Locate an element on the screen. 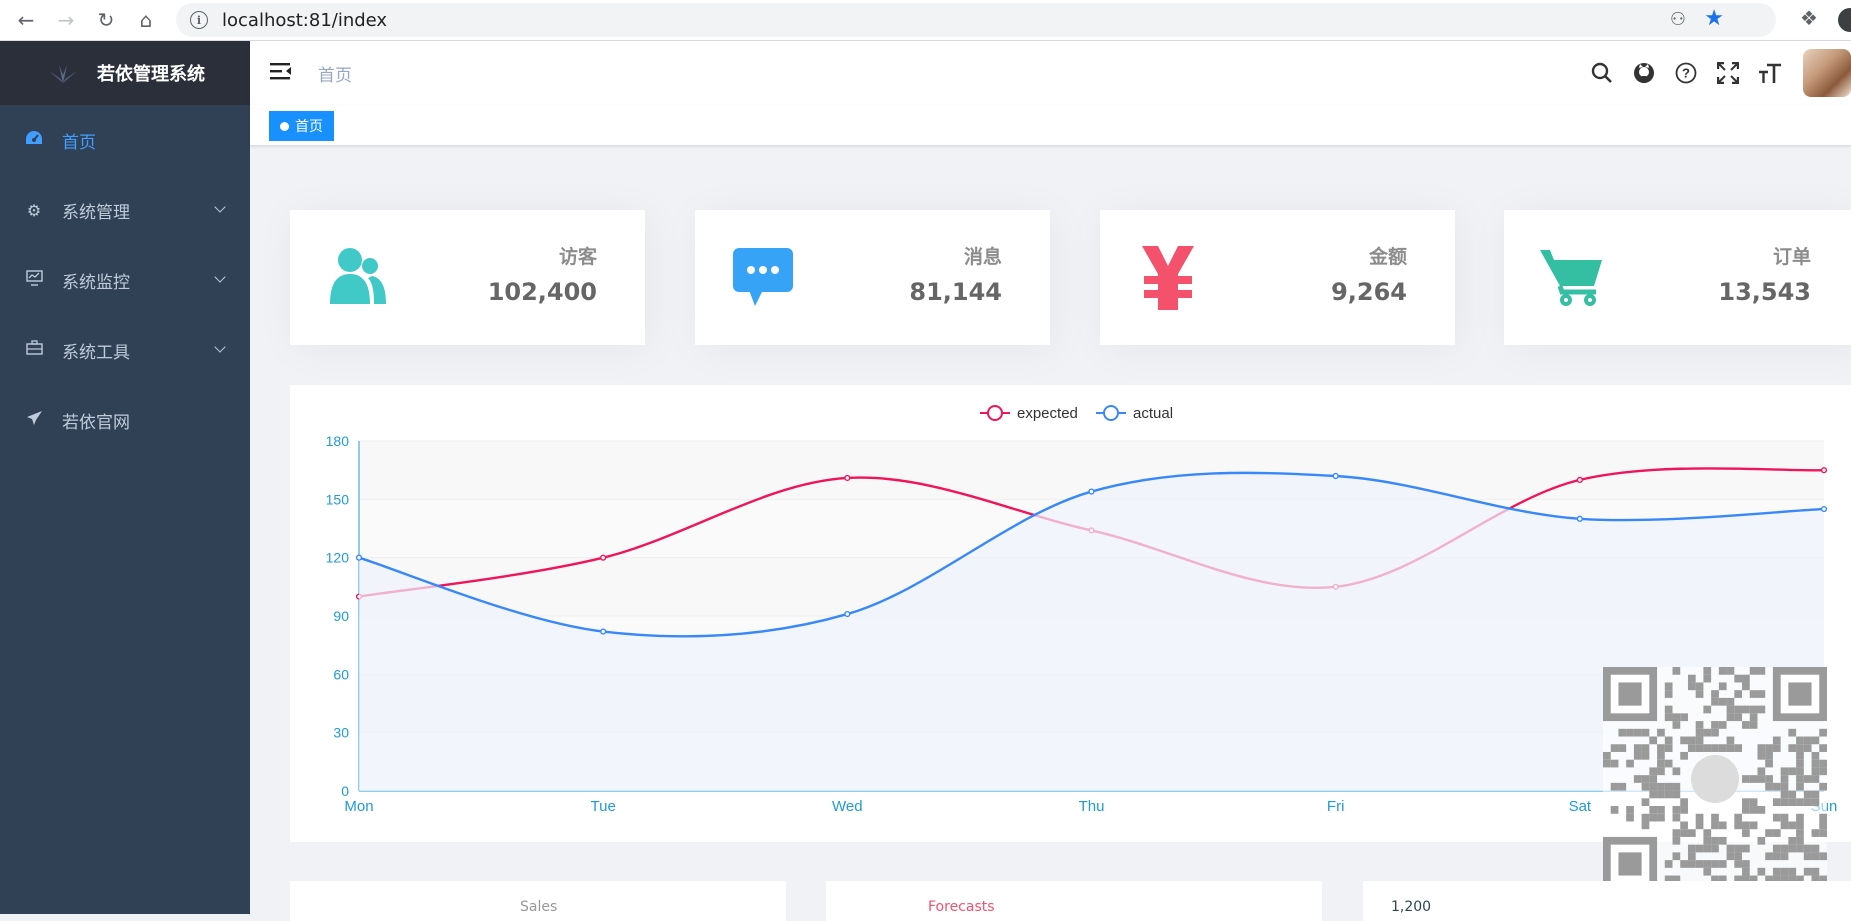  card-money: 金额 9,264 is located at coordinates (1277, 277).